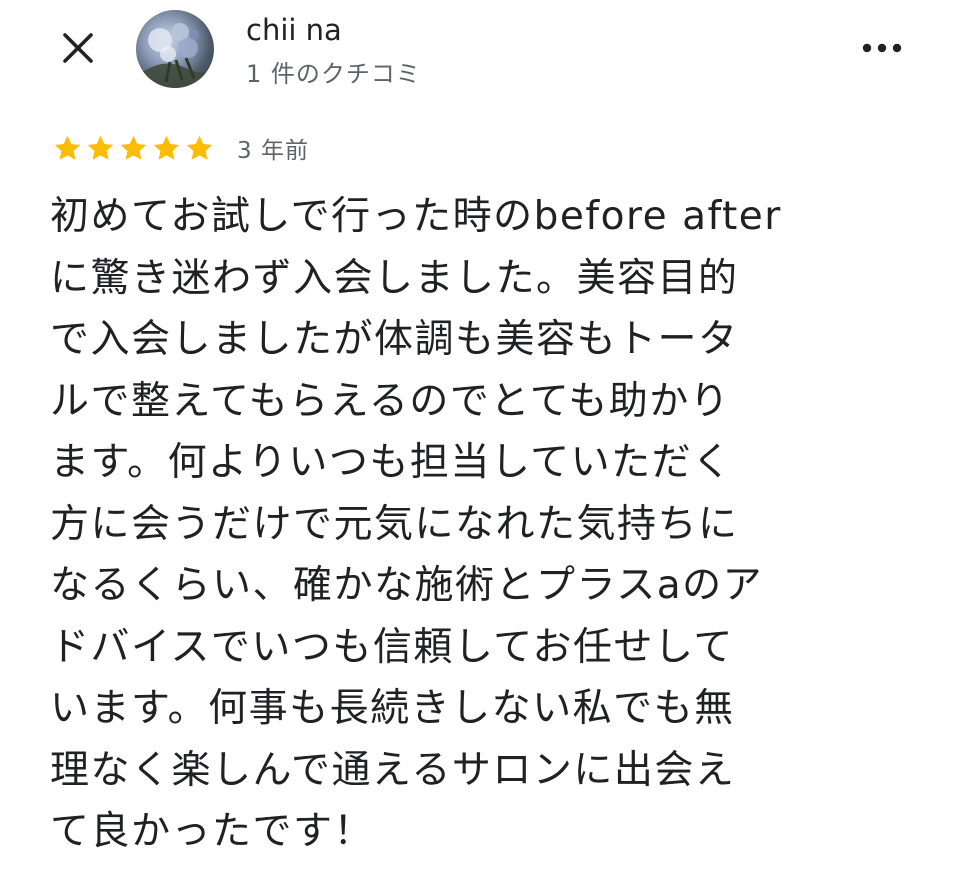  Describe the element at coordinates (175, 55) in the screenshot. I see `avatar-image` at that location.